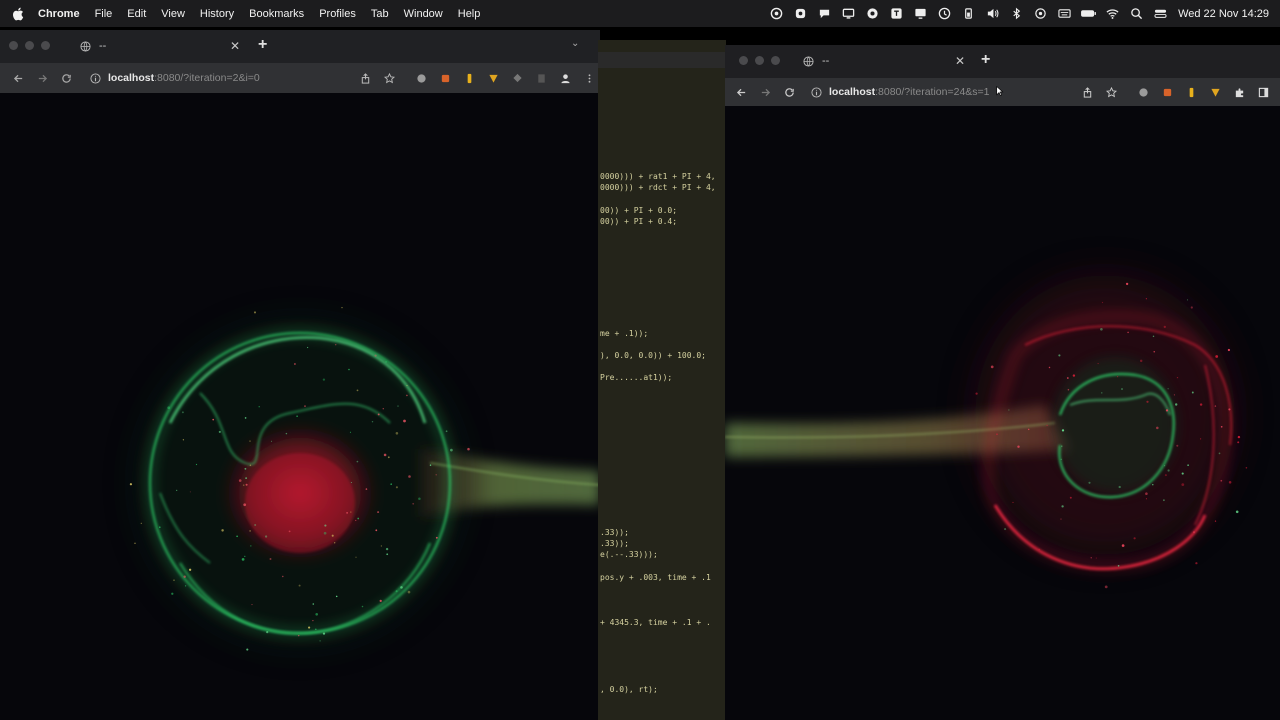 The width and height of the screenshot is (1280, 720). What do you see at coordinates (1239, 92) in the screenshot?
I see `extensions-puzzle-icon` at bounding box center [1239, 92].